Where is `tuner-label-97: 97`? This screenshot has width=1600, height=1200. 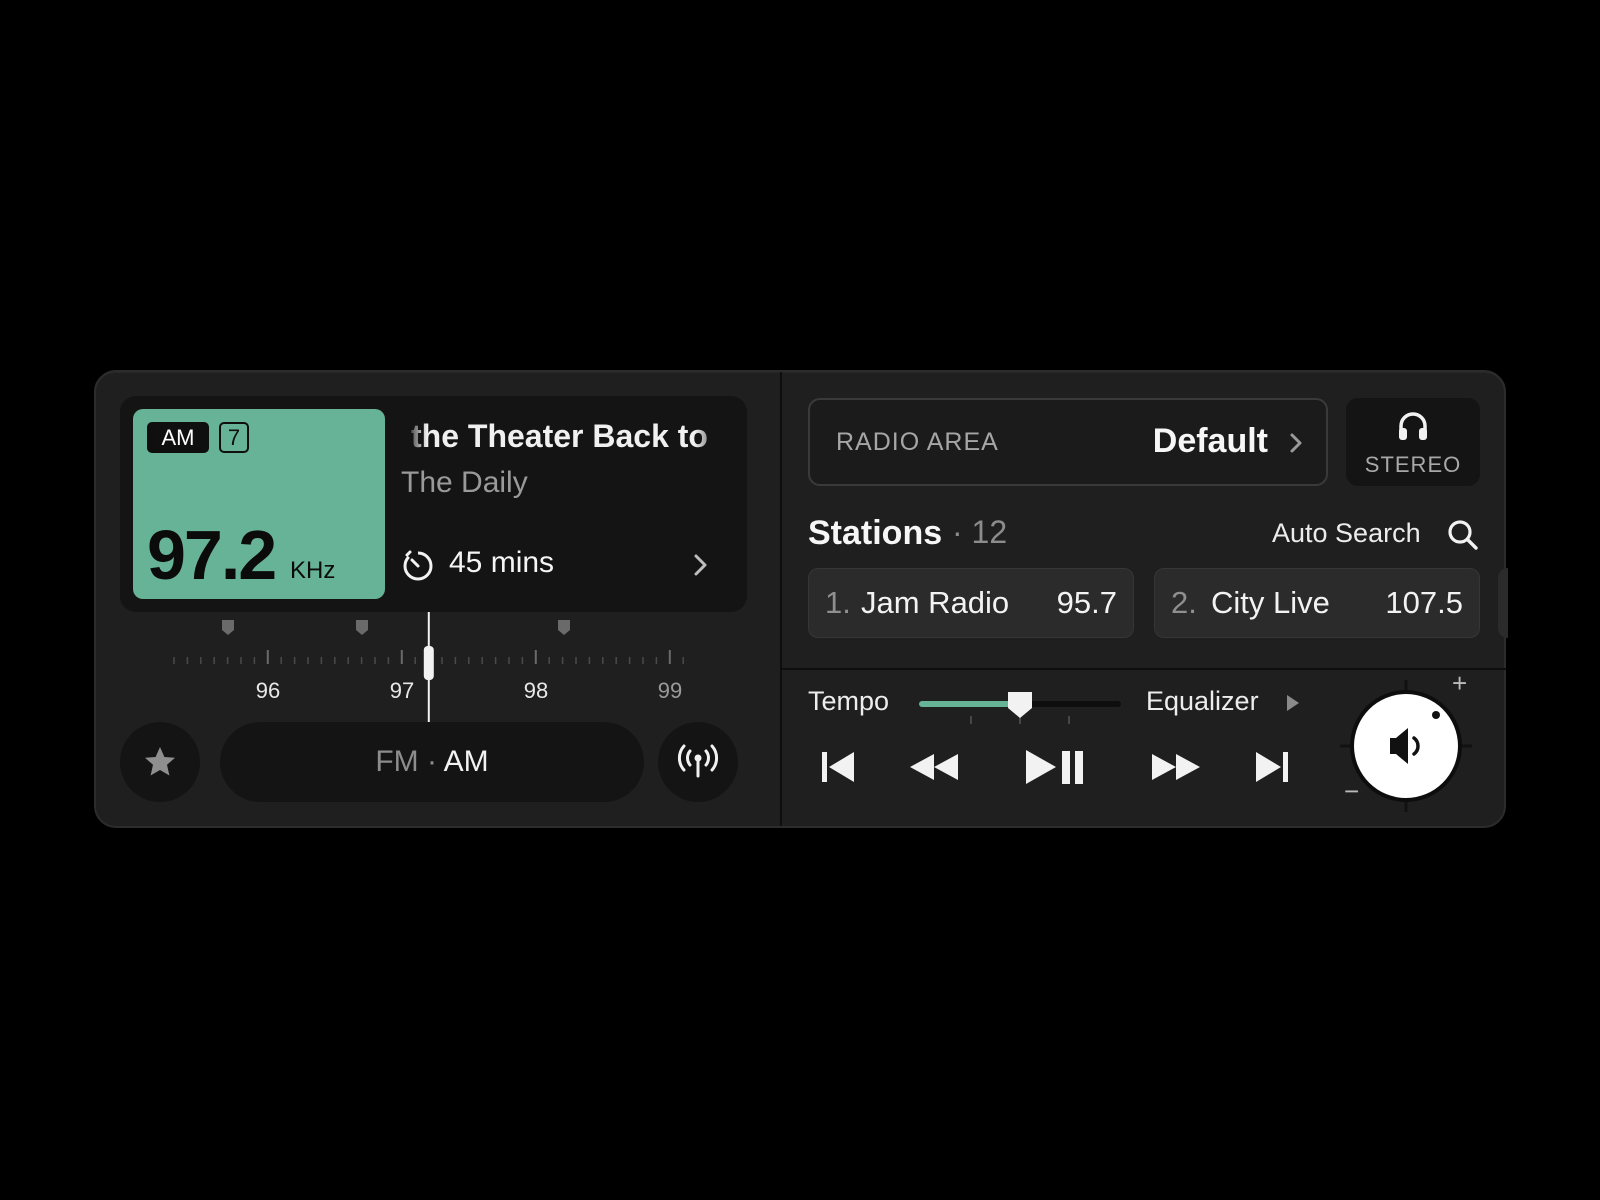 tuner-label-97: 97 is located at coordinates (402, 690).